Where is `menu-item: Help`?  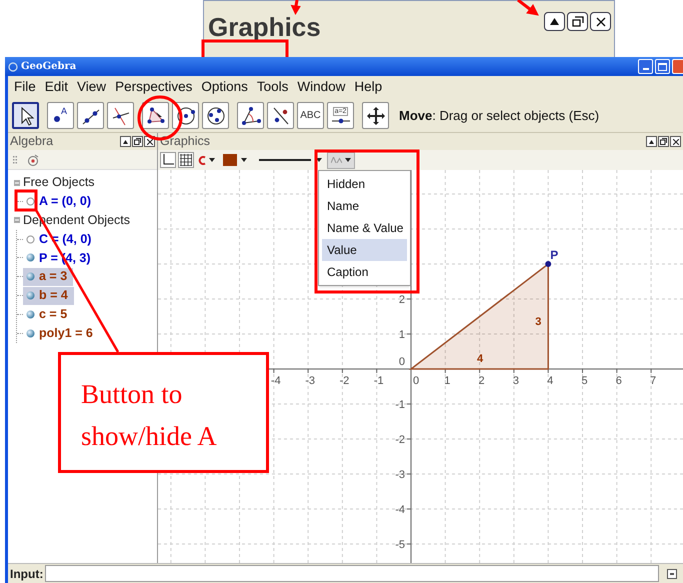 menu-item: Help is located at coordinates (368, 87).